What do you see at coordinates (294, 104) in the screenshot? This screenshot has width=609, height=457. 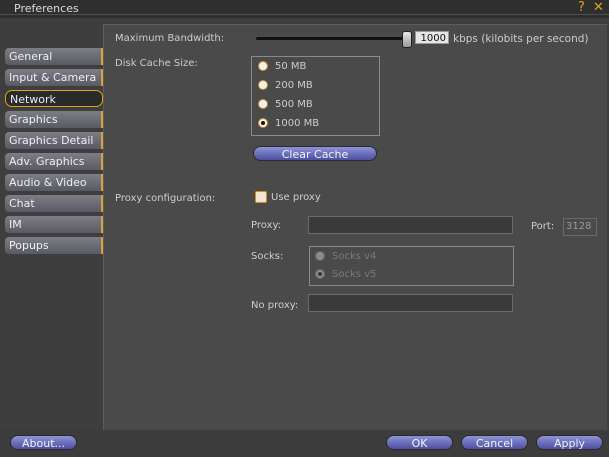 I see `cache-option-label: 500 MB` at bounding box center [294, 104].